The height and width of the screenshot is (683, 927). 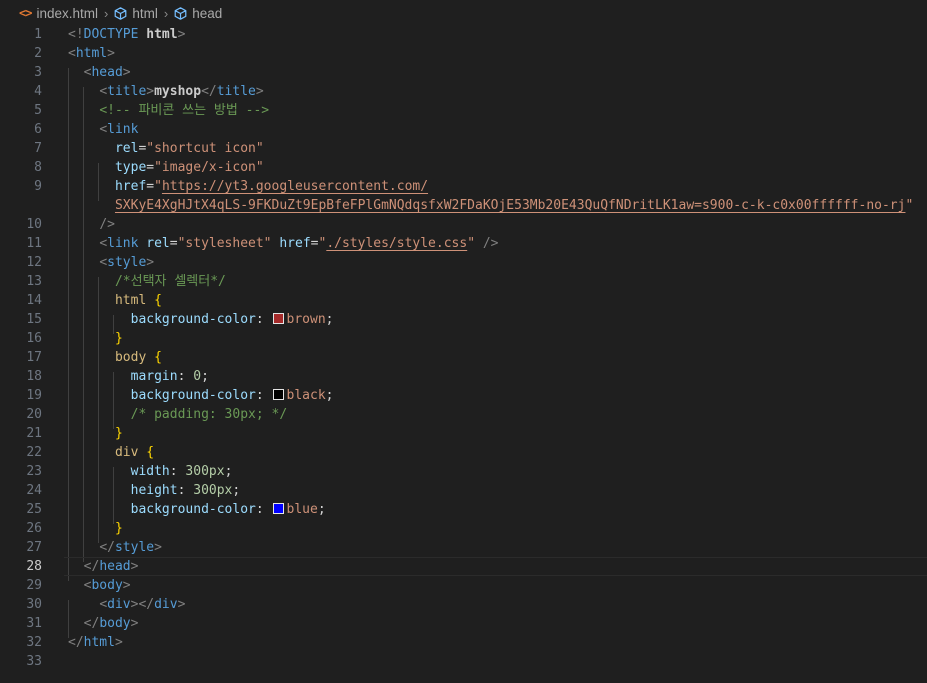 What do you see at coordinates (91, 623) in the screenshot?
I see `code-token: </` at bounding box center [91, 623].